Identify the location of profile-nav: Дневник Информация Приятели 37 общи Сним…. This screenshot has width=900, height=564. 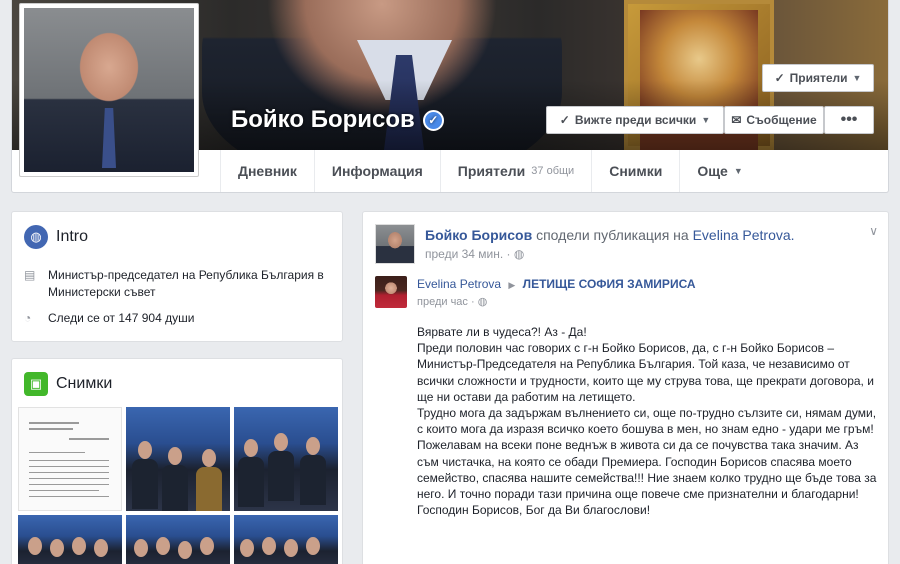
(490, 171).